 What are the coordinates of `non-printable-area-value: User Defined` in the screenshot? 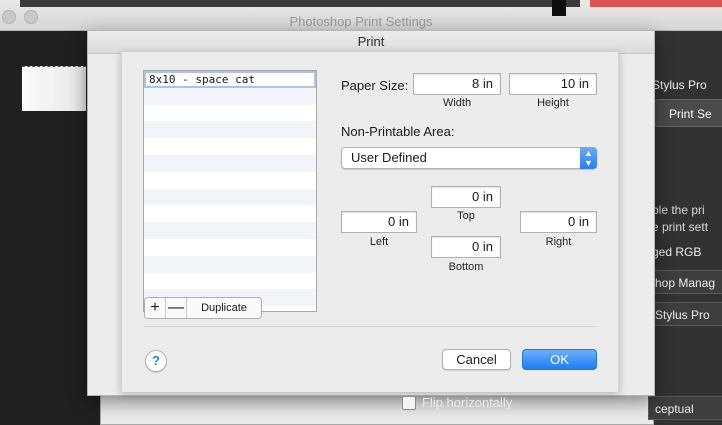 It's located at (389, 157).